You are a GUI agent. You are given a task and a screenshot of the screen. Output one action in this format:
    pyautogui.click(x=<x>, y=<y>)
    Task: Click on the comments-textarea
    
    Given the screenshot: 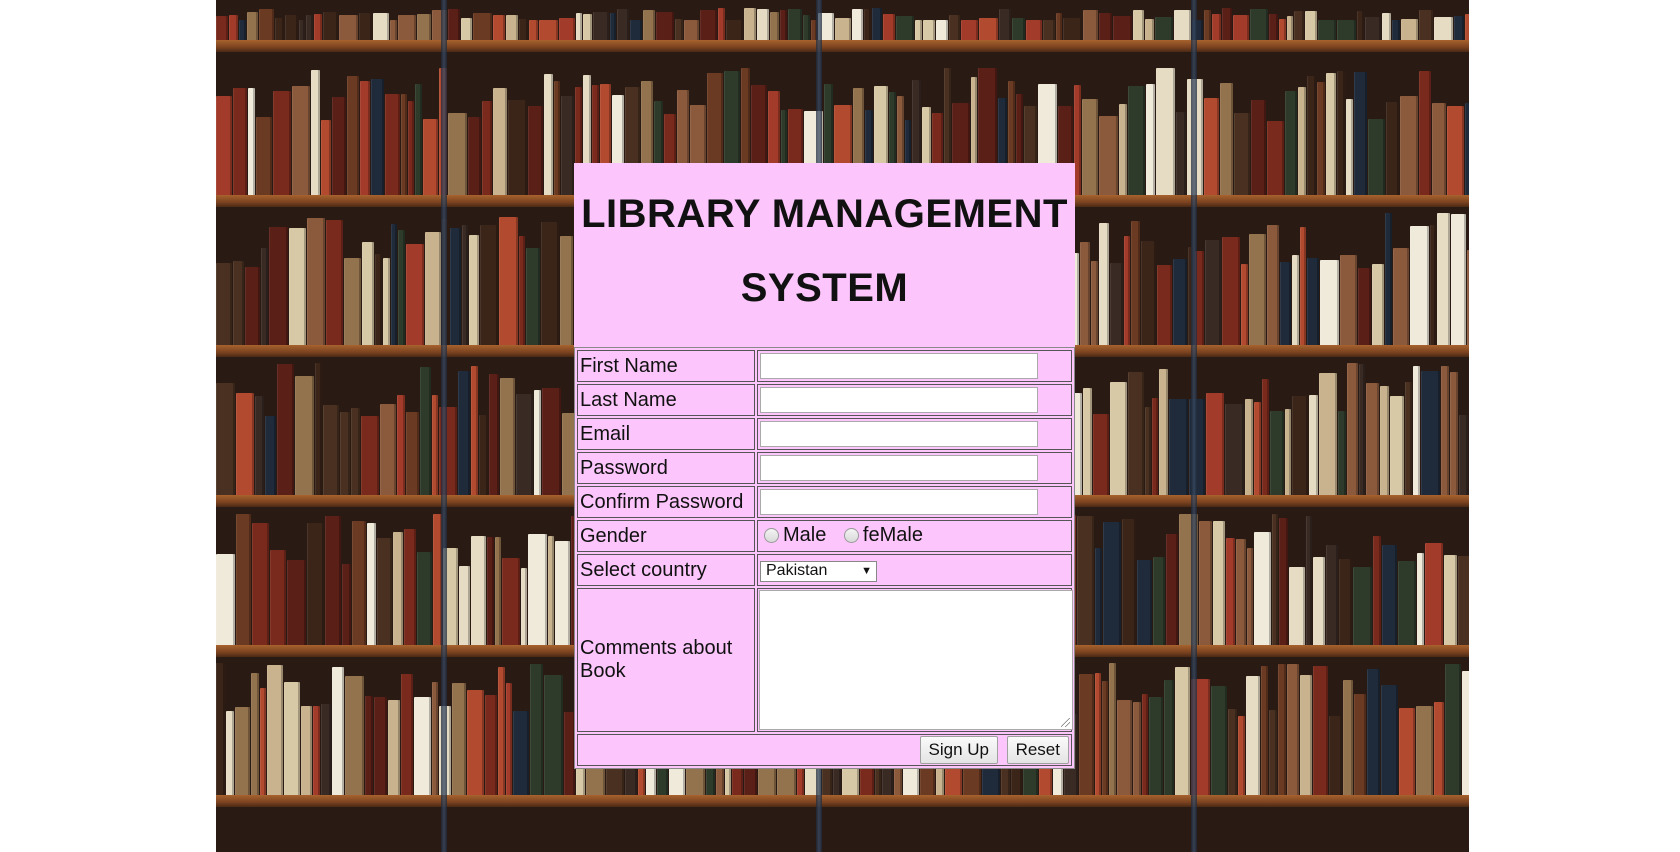 What is the action you would take?
    pyautogui.click(x=916, y=660)
    